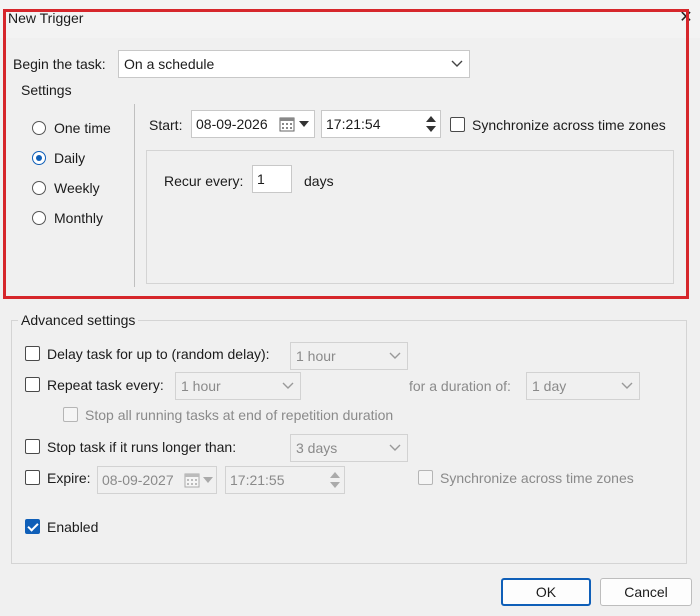 This screenshot has height=616, width=700. What do you see at coordinates (238, 386) in the screenshot?
I see `repeat-dropdown: 1 hour` at bounding box center [238, 386].